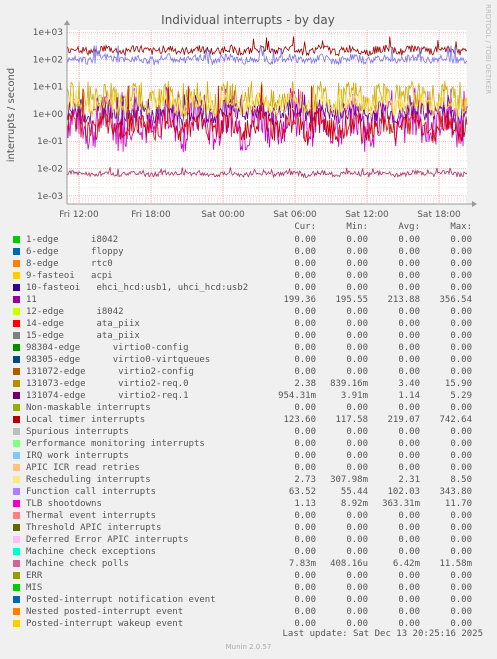 The height and width of the screenshot is (659, 497). Describe the element at coordinates (248, 252) in the screenshot. I see `legend-row: 6-edge floppy 0.00 0.00 0.00 0.00` at that location.